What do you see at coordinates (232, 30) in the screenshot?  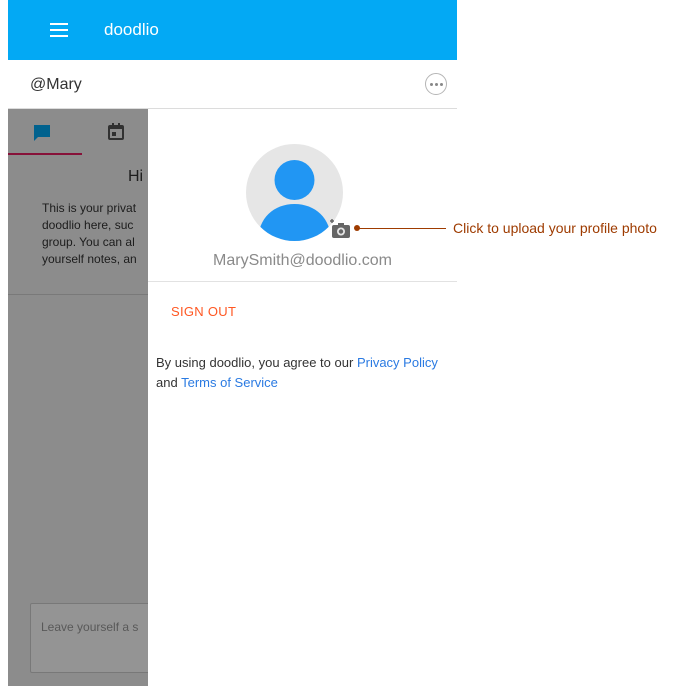 I see `top-app-bar: doodlio` at bounding box center [232, 30].